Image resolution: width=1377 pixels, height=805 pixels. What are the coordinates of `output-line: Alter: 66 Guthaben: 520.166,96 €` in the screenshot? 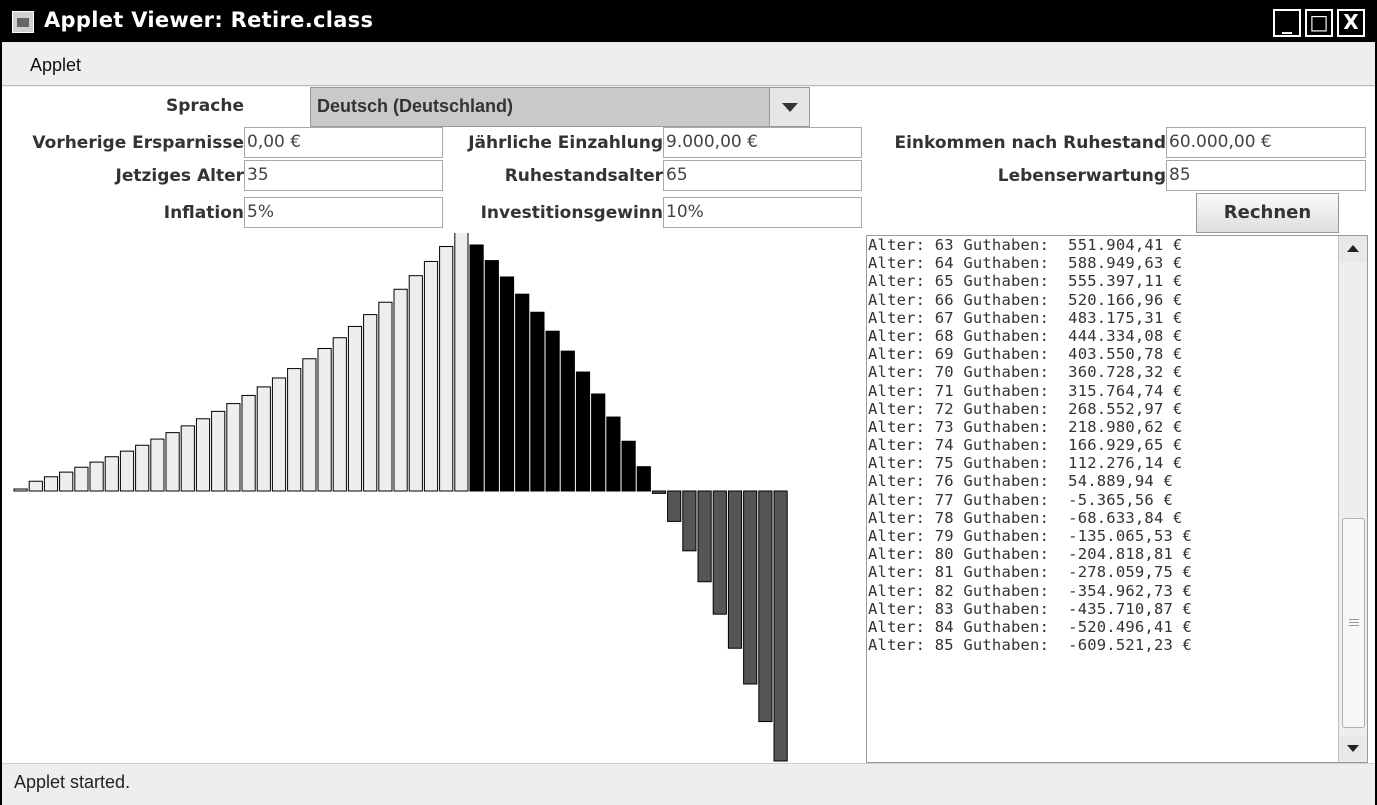 It's located at (1025, 299).